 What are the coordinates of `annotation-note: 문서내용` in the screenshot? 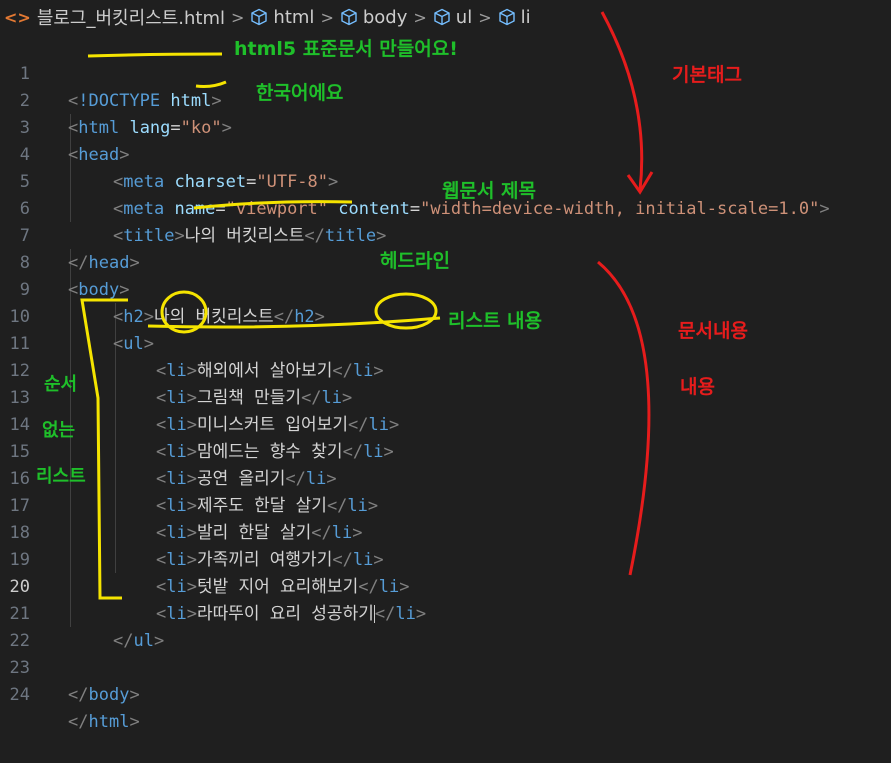 It's located at (713, 331).